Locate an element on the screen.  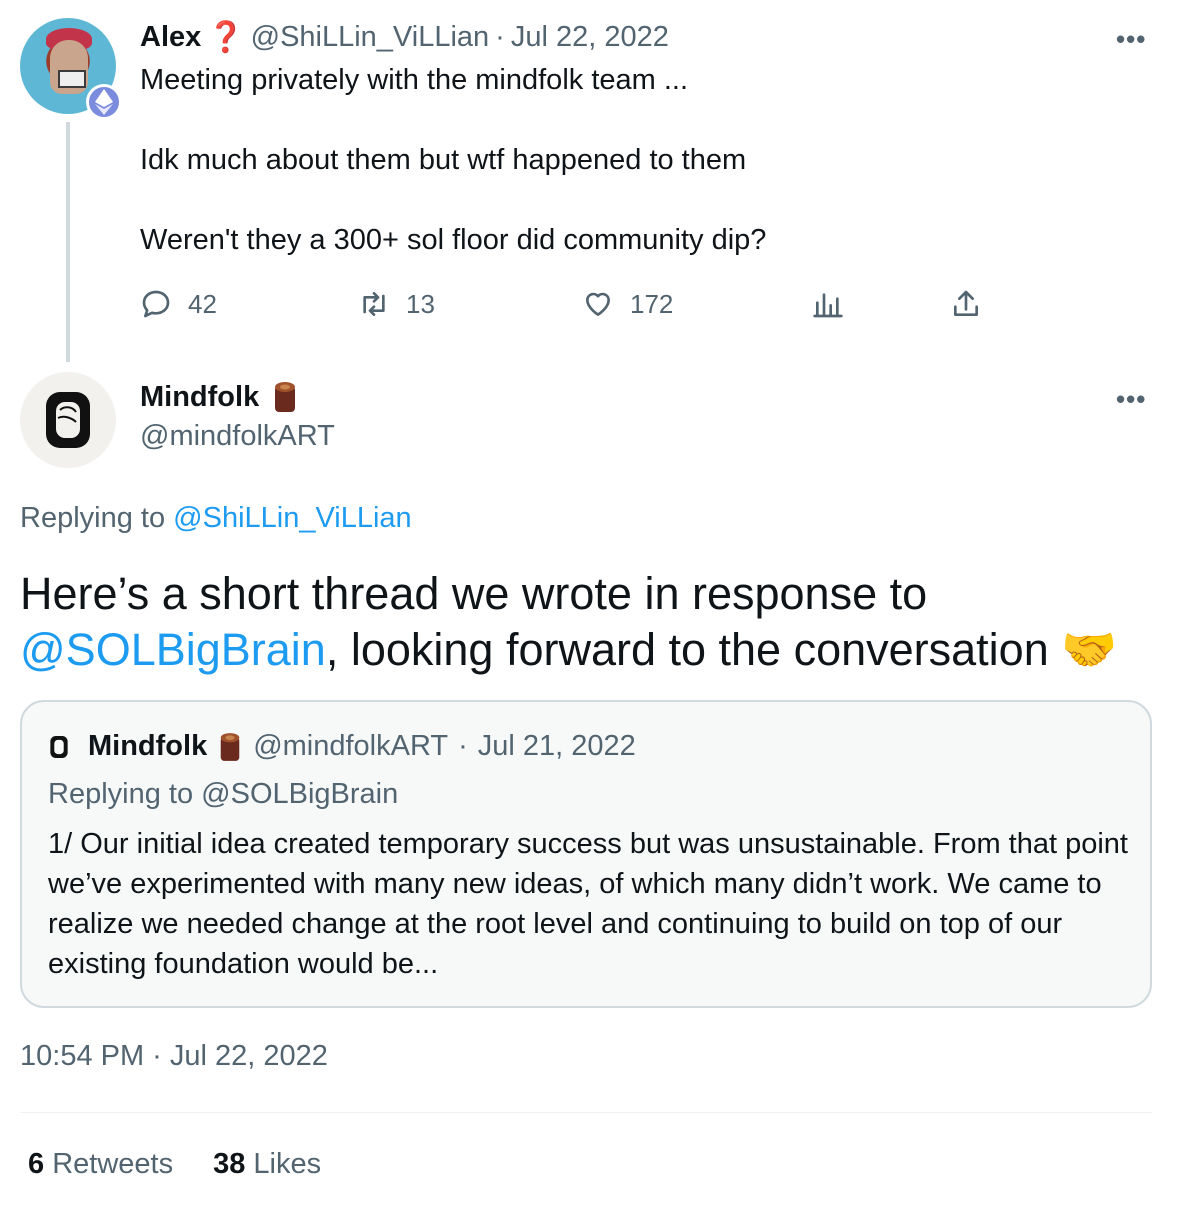
quoted-author-handle: @mindfolkART is located at coordinates (351, 746).